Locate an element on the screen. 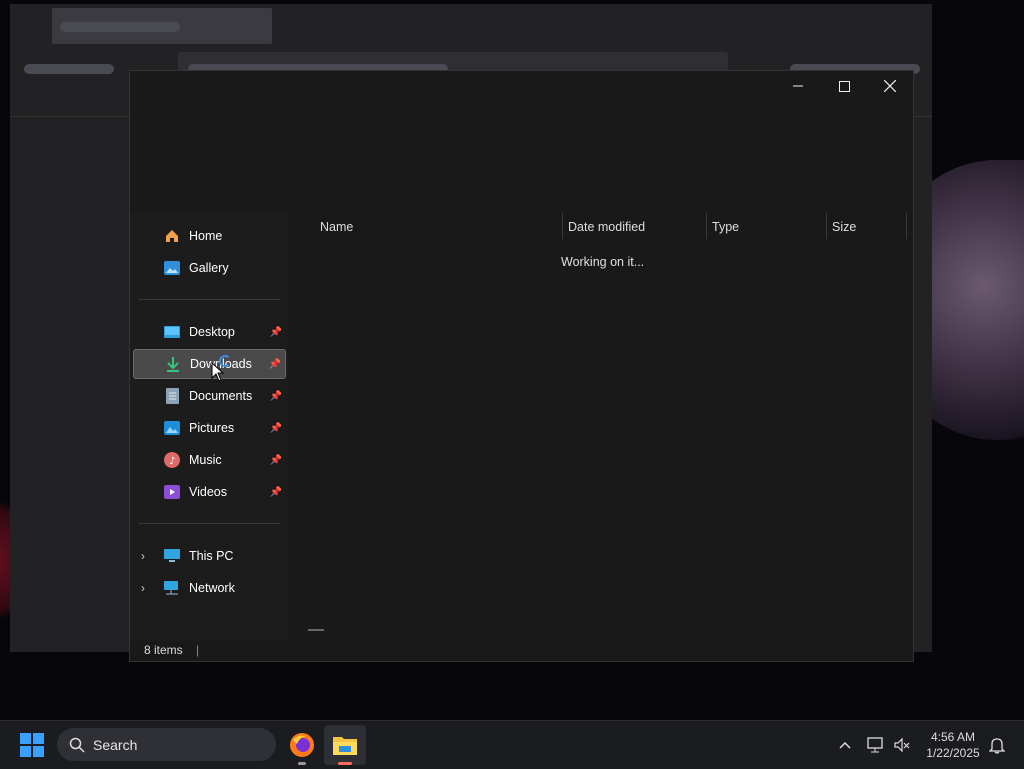  firefox-icon is located at coordinates (302, 745).